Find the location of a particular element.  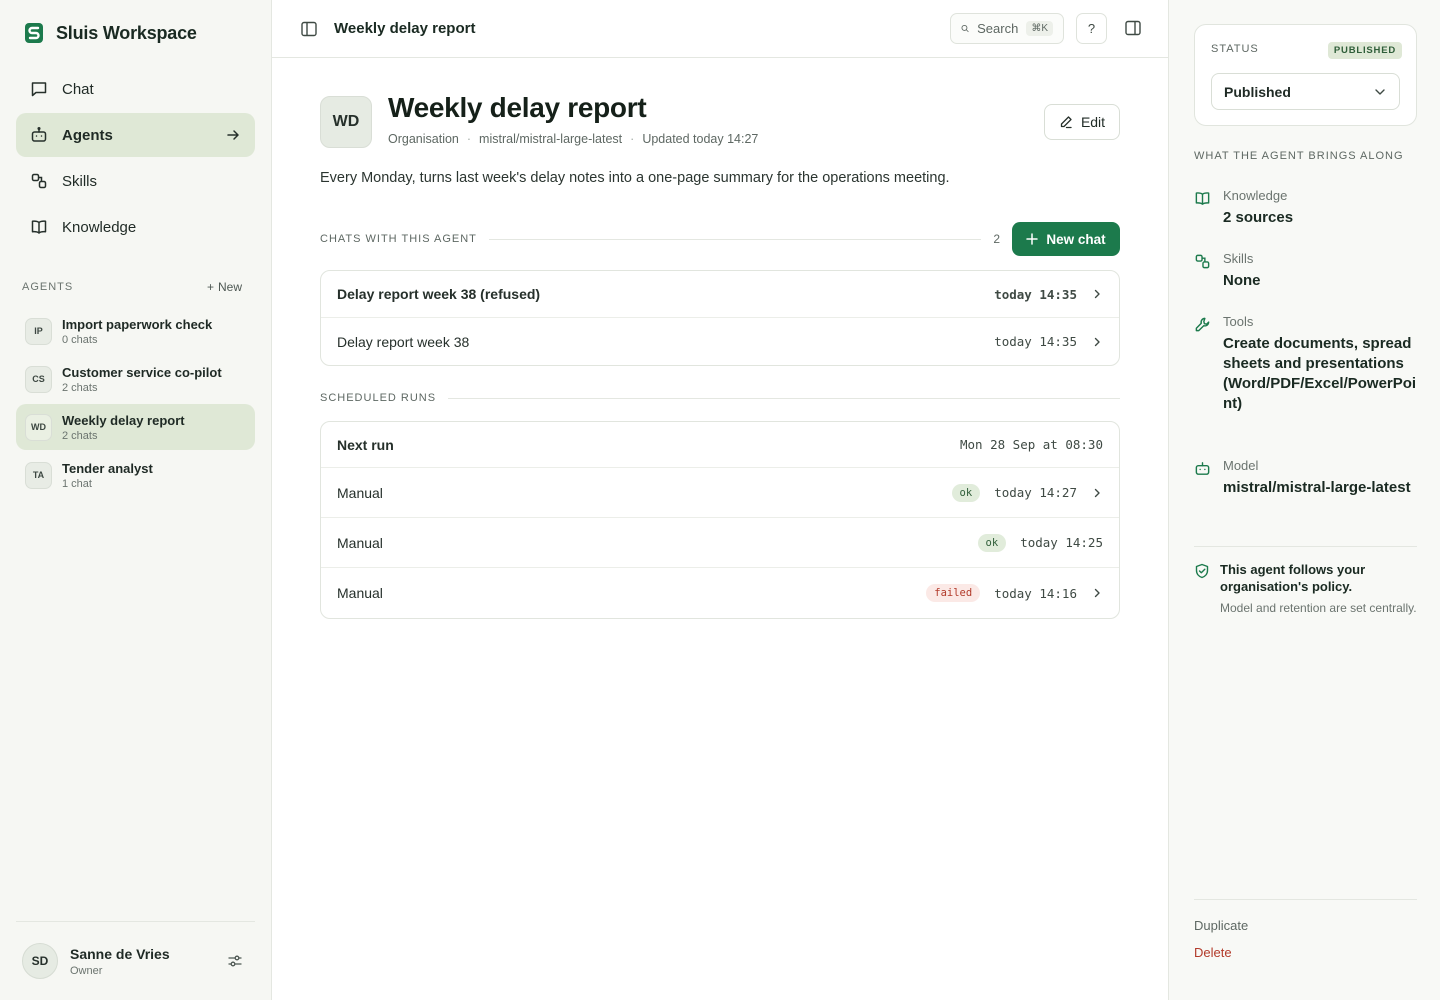

chats-section-header: CHATS WITH THIS AGENT 2 New chat is located at coordinates (720, 239).